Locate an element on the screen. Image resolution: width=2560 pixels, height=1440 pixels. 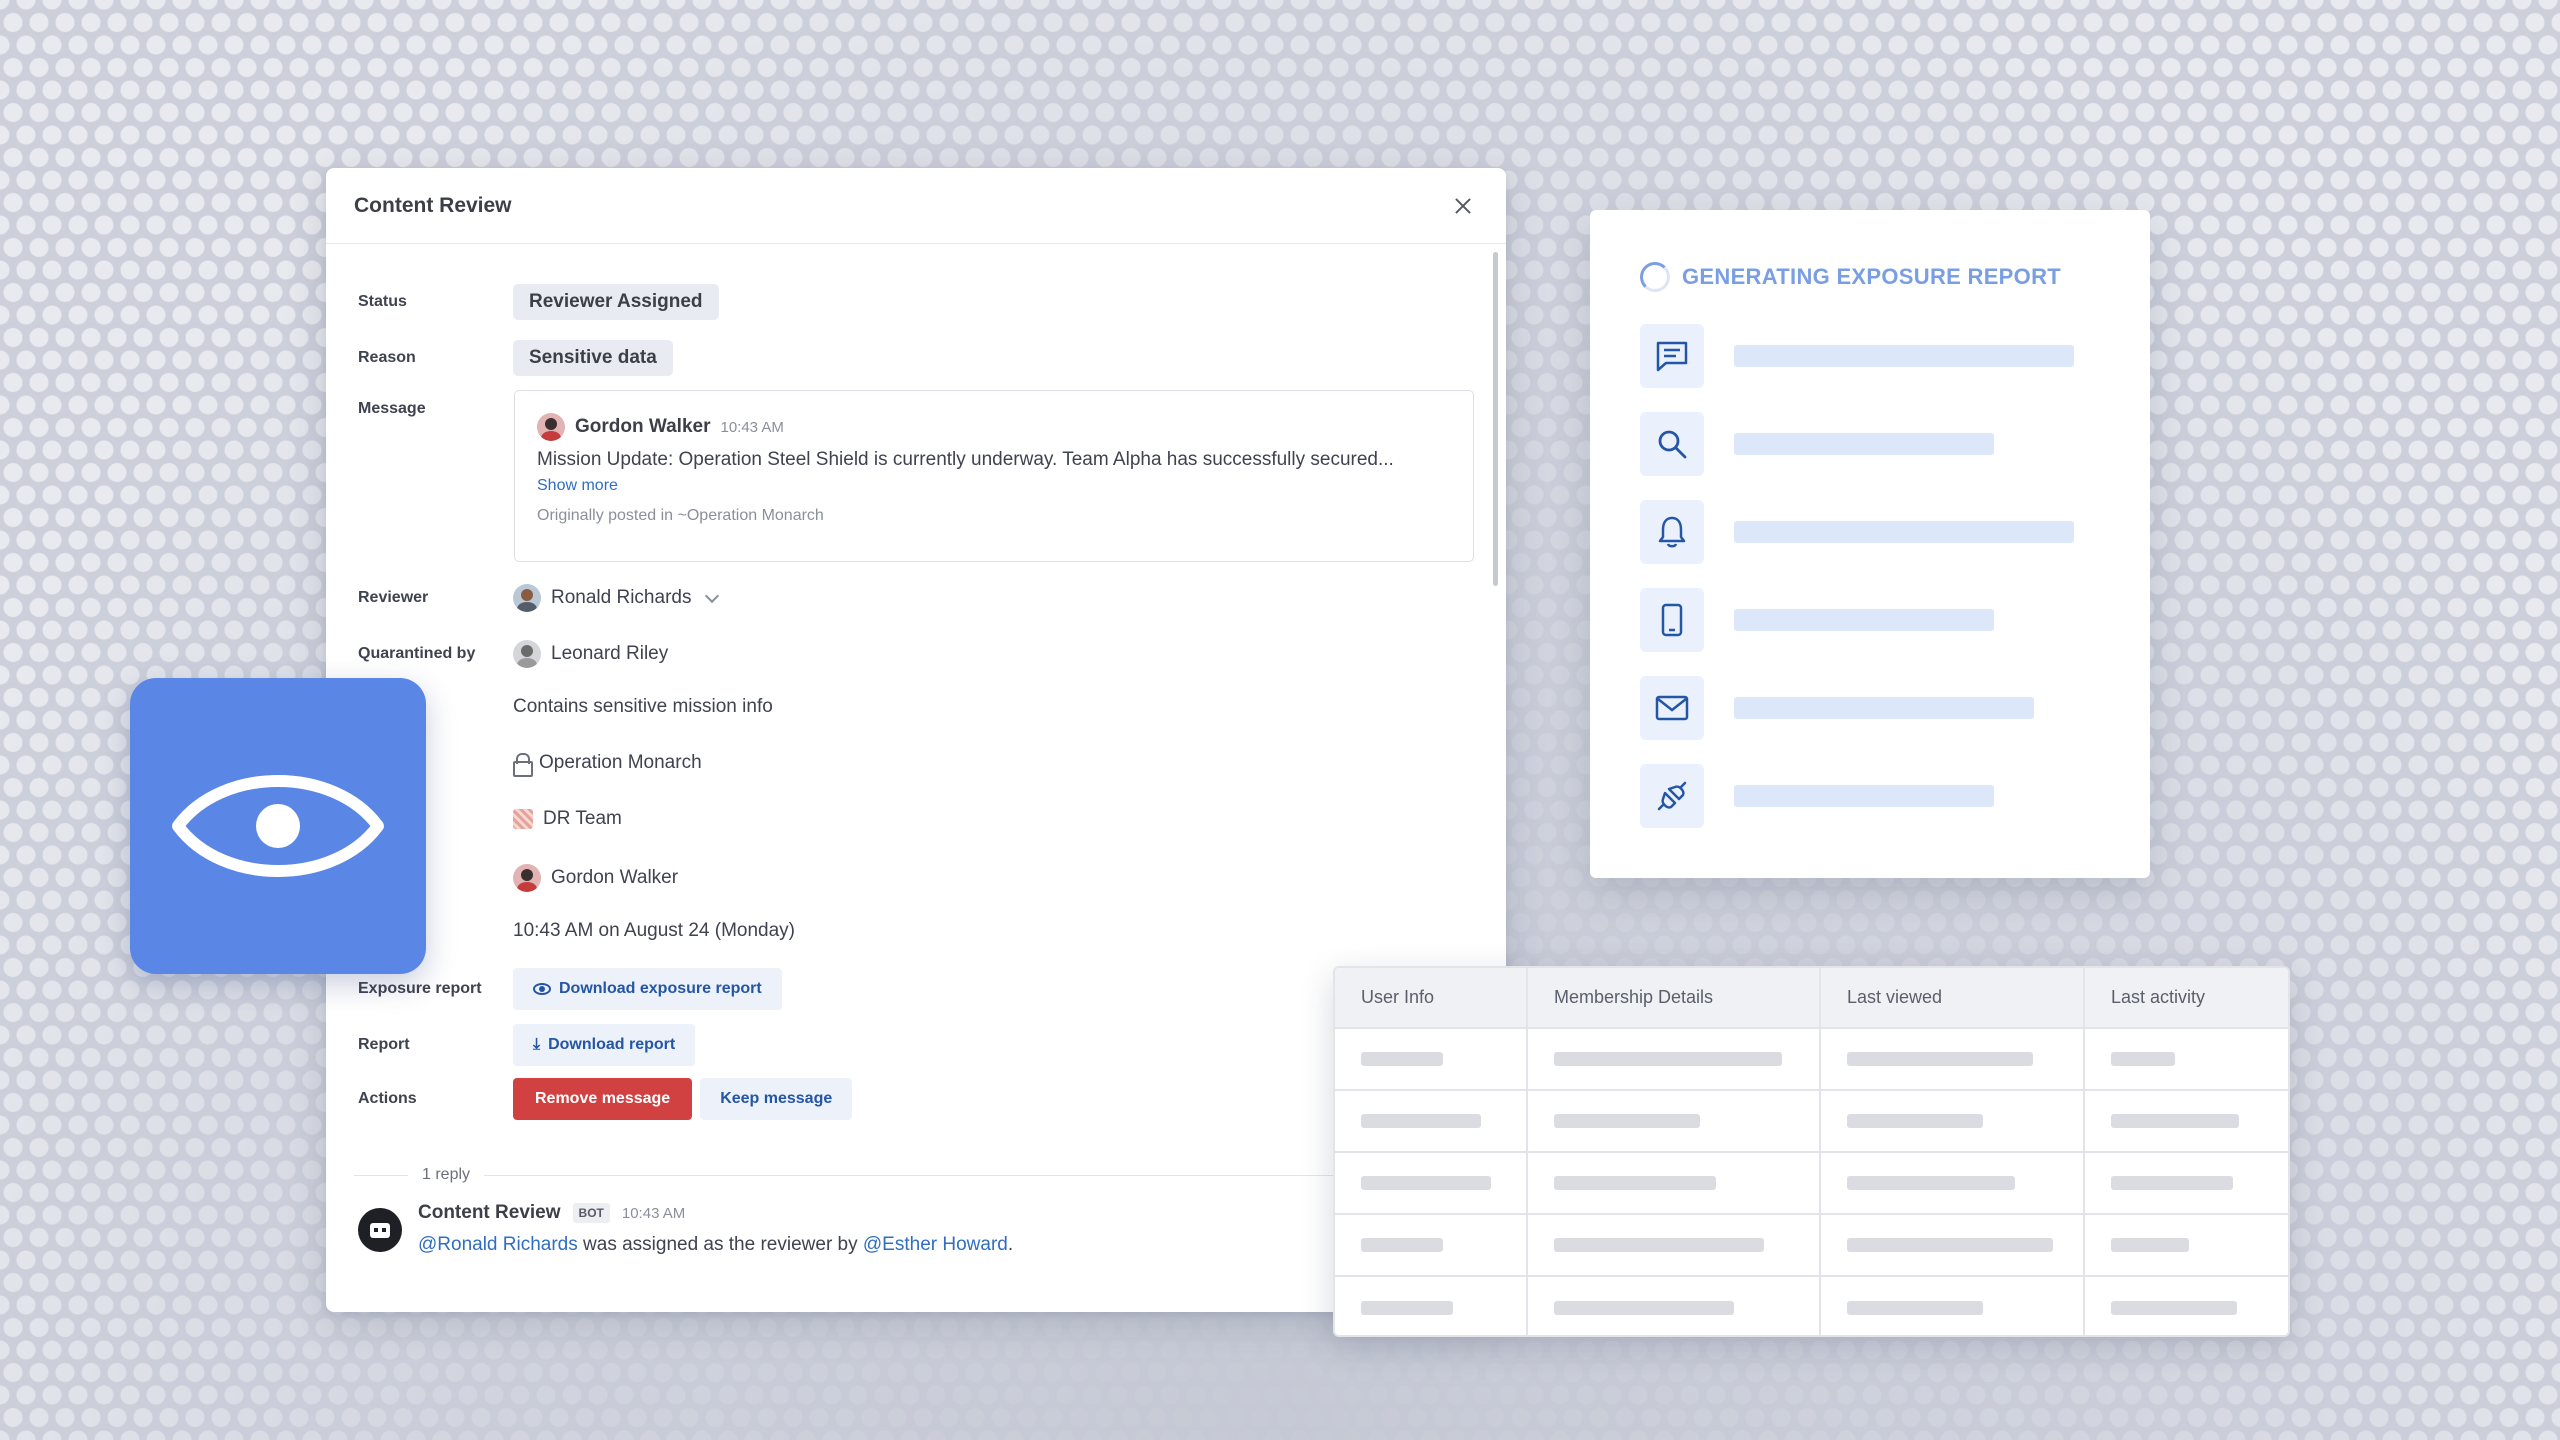
exposure-report-card: GENERATING EXPOSURE REPORT is located at coordinates (1870, 544).